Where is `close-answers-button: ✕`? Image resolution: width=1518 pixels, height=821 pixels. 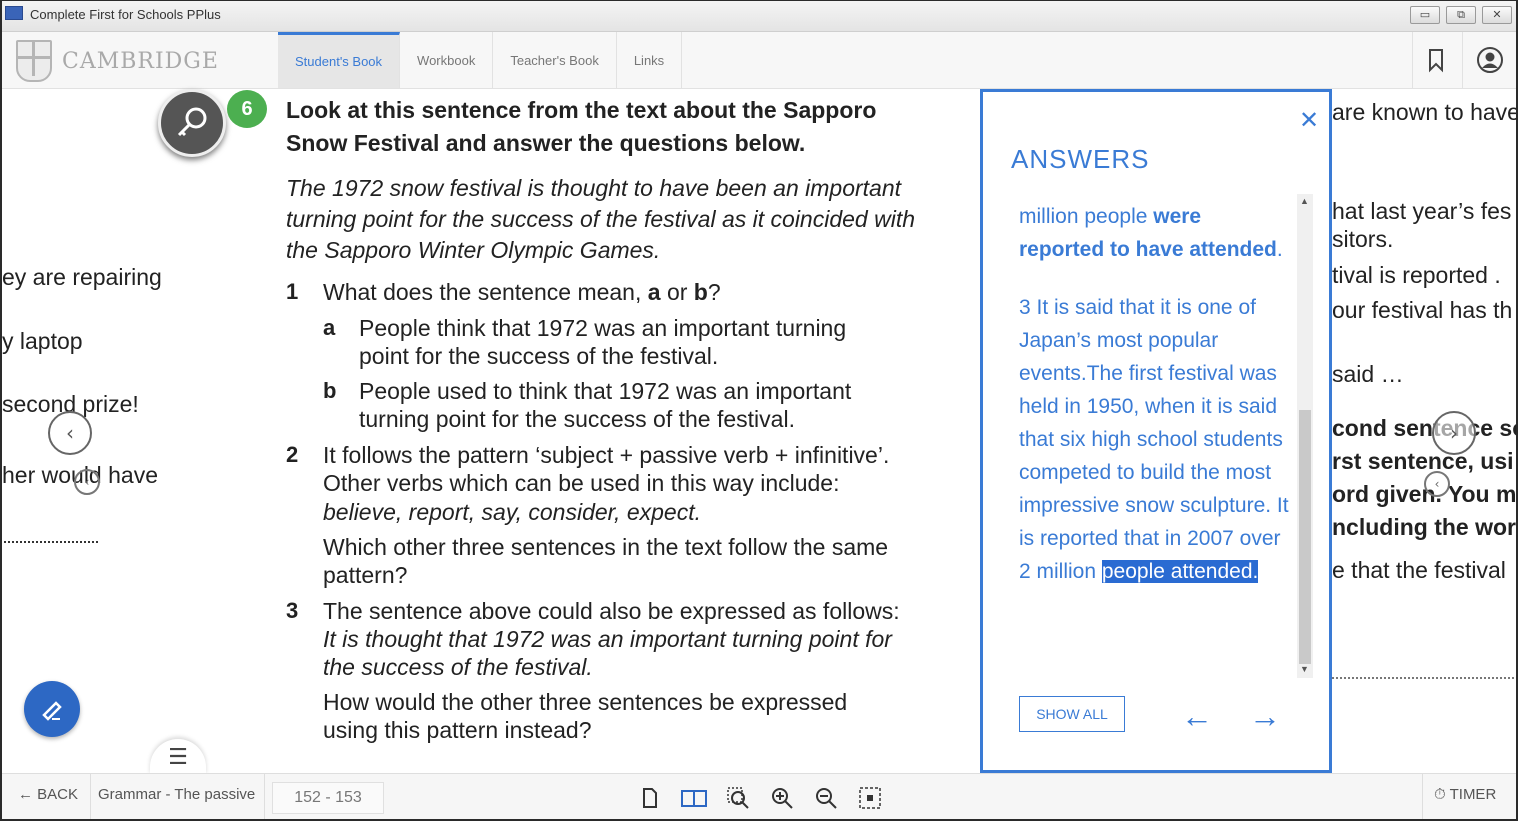 close-answers-button: ✕ is located at coordinates (1309, 120).